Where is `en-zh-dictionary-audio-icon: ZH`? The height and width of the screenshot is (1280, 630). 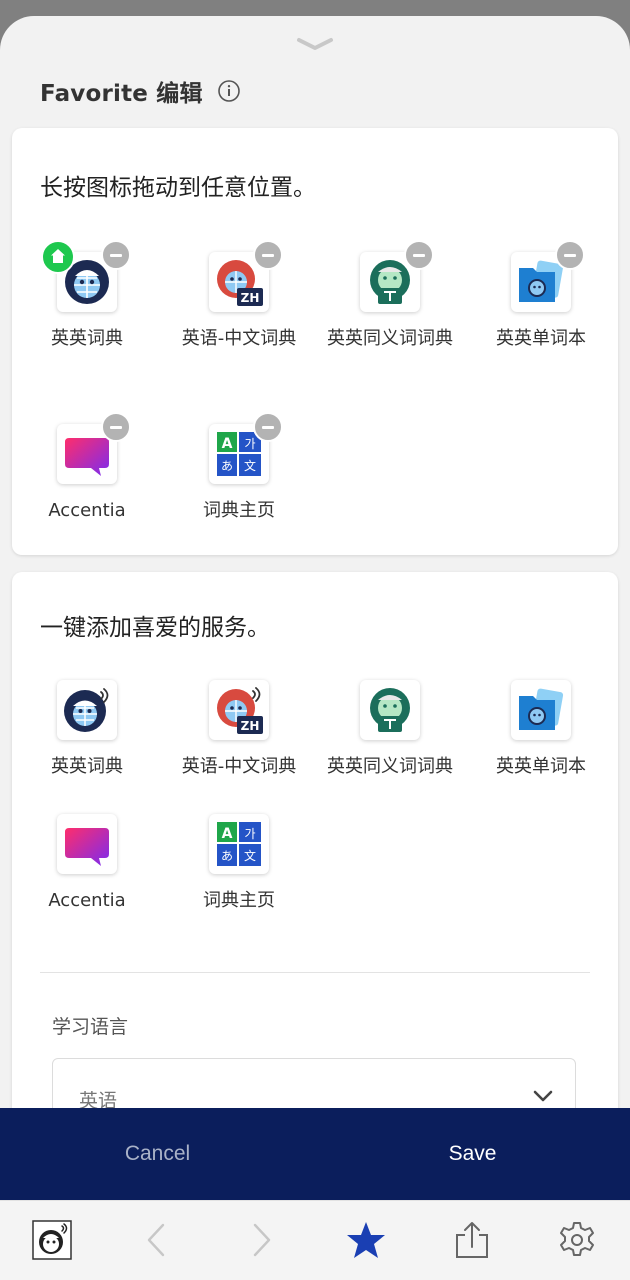
en-zh-dictionary-audio-icon: ZH is located at coordinates (239, 710).